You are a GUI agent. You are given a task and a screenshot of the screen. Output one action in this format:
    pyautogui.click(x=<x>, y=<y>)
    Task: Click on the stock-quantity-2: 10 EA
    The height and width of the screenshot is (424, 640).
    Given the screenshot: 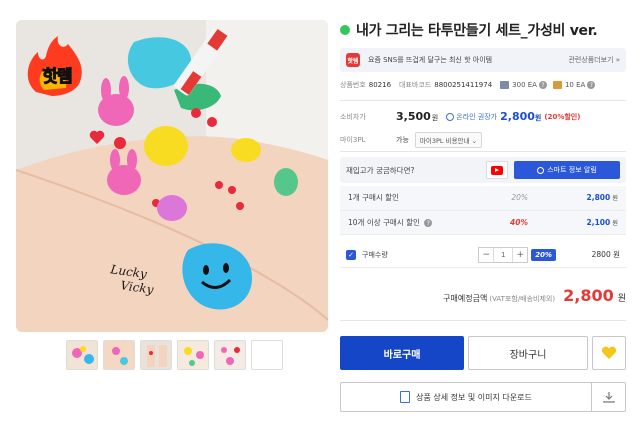 What is the action you would take?
    pyautogui.click(x=575, y=85)
    